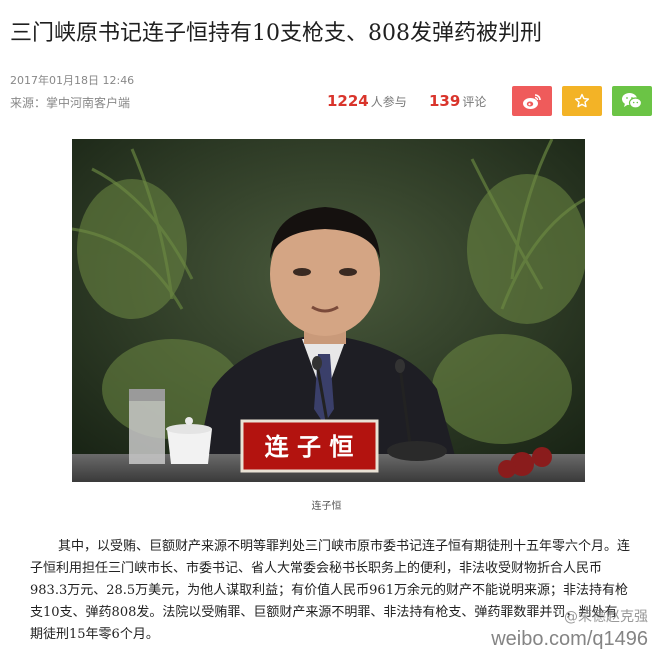 This screenshot has height=667, width=653. What do you see at coordinates (445, 101) in the screenshot?
I see `comments-count: 139` at bounding box center [445, 101].